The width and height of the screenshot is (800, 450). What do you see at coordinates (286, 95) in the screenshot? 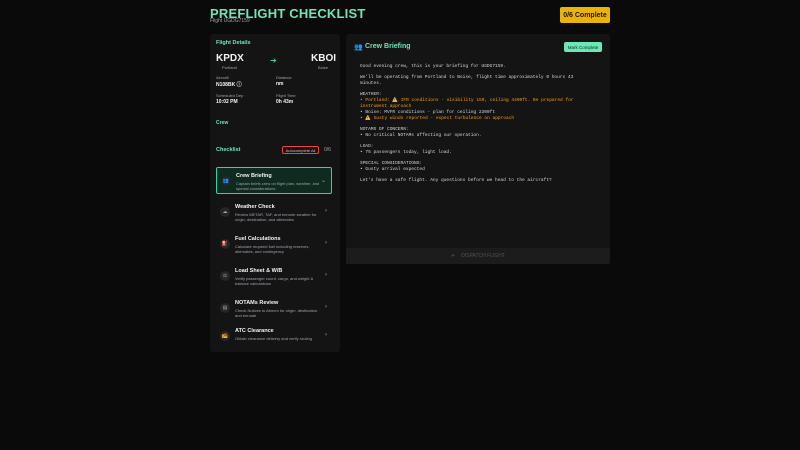
I see `flight-time-label: Flight Time` at bounding box center [286, 95].